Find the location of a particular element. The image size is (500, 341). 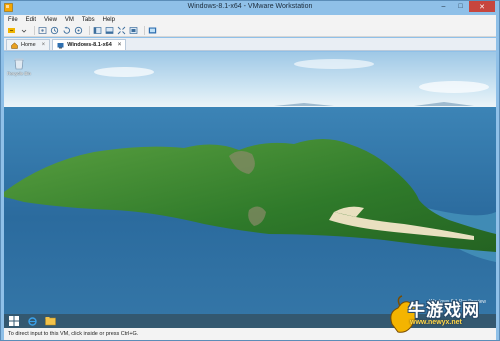

console-view-icon is located at coordinates (152, 30).